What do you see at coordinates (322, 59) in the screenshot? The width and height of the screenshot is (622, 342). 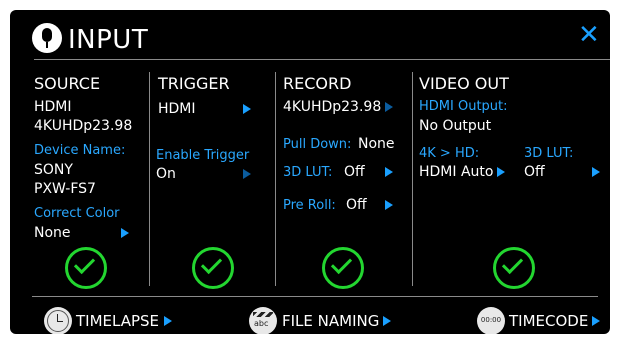 I see `header-divider` at bounding box center [322, 59].